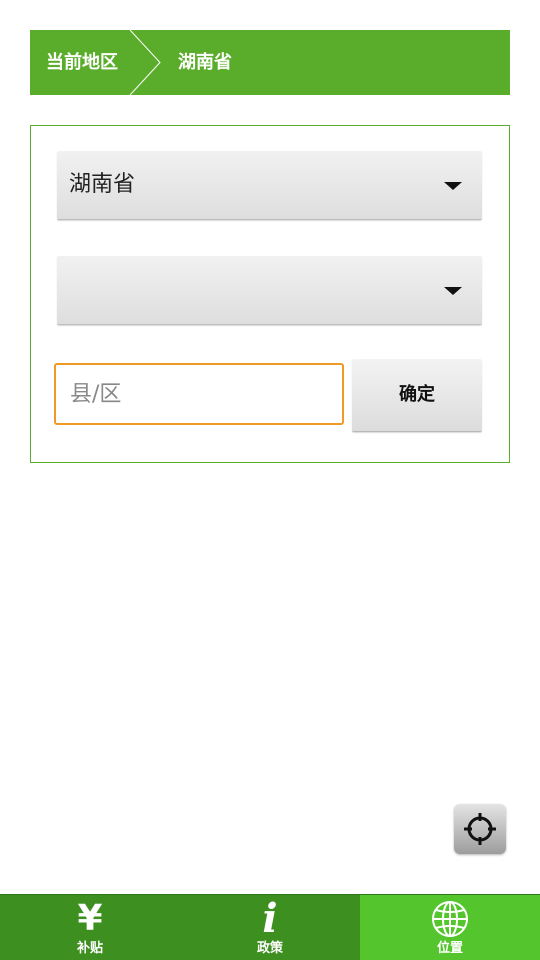  I want to click on county-input, so click(199, 394).